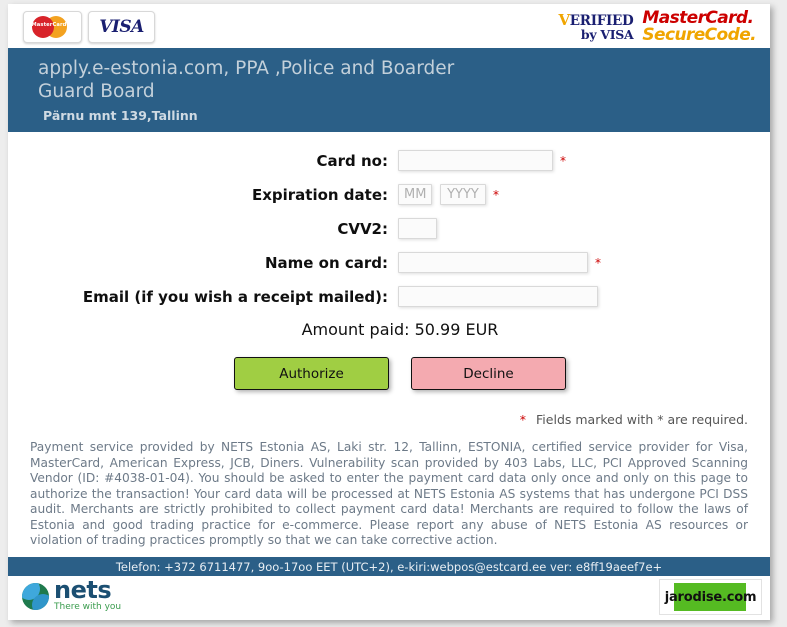 The image size is (787, 627). Describe the element at coordinates (699, 35) in the screenshot. I see `securecode-label: SecureCode.` at that location.